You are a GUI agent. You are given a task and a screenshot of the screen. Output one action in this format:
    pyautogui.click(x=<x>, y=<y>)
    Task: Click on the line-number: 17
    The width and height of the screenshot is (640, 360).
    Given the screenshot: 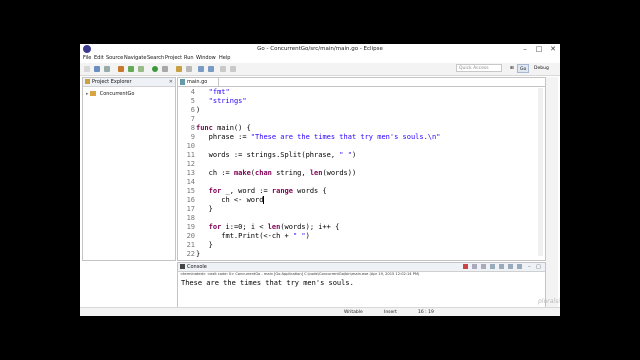 What is the action you would take?
    pyautogui.click(x=190, y=209)
    